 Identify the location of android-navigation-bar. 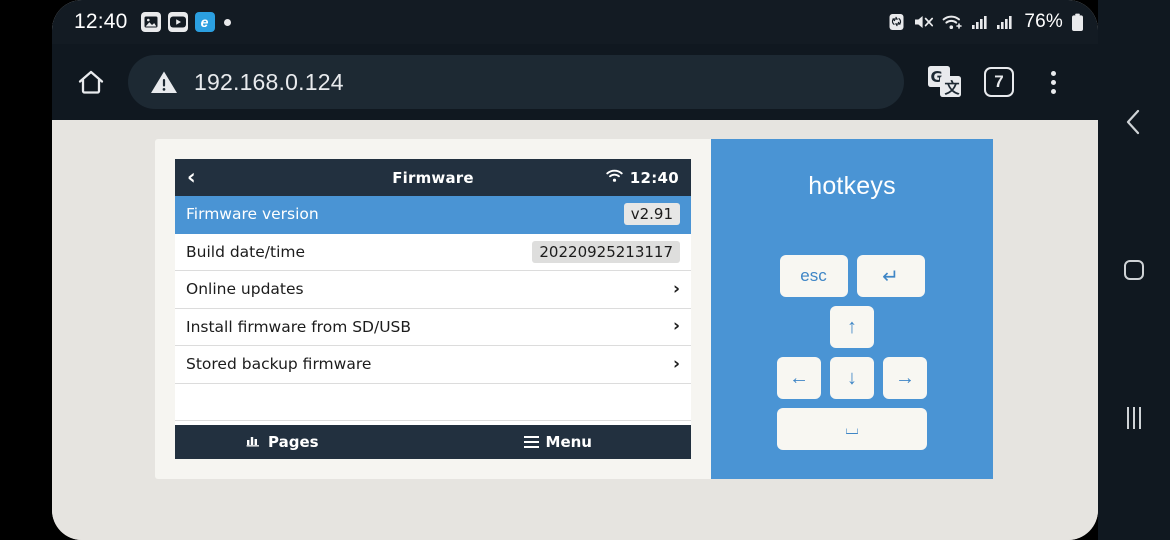
(1134, 270).